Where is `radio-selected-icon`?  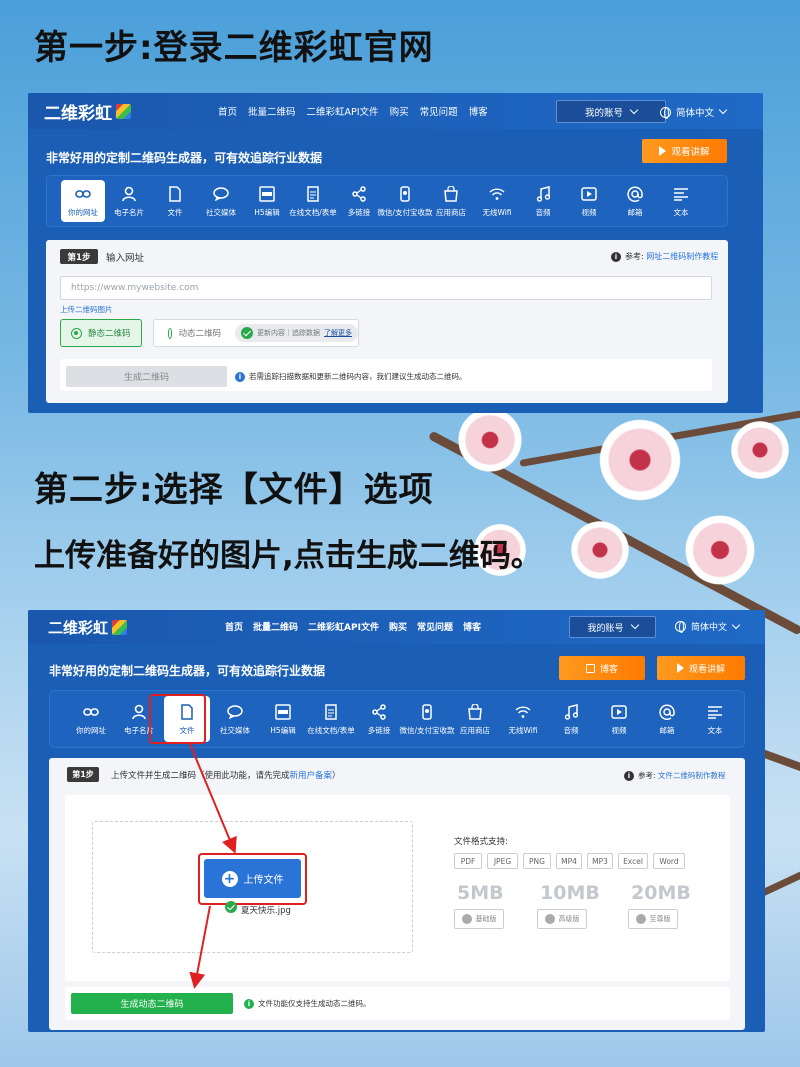
radio-selected-icon is located at coordinates (76, 333).